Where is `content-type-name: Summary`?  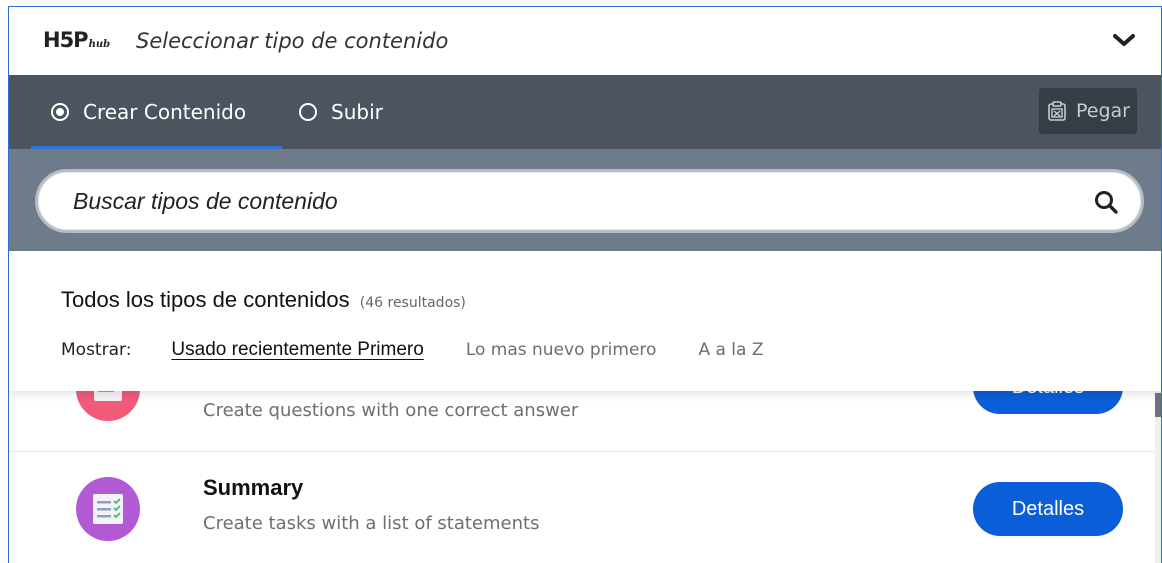 content-type-name: Summary is located at coordinates (253, 487).